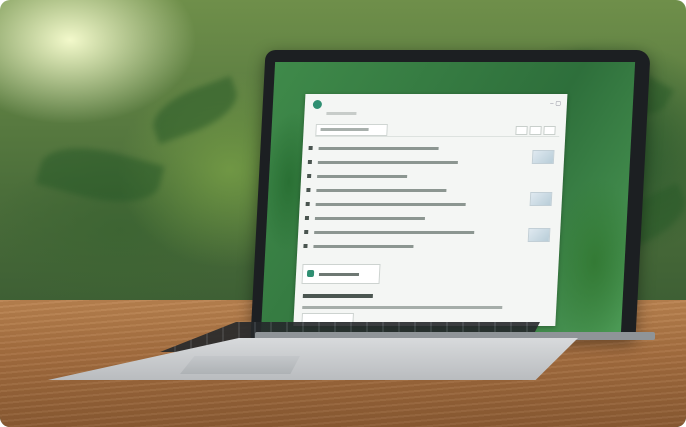  What do you see at coordinates (327, 318) in the screenshot?
I see `footer-input` at bounding box center [327, 318].